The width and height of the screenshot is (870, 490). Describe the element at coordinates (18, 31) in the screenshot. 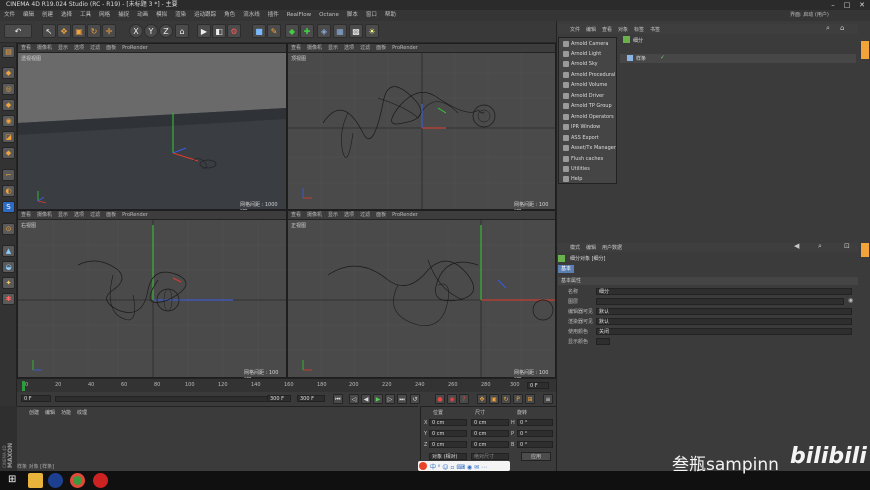

I see `undo-icon: ↶` at that location.